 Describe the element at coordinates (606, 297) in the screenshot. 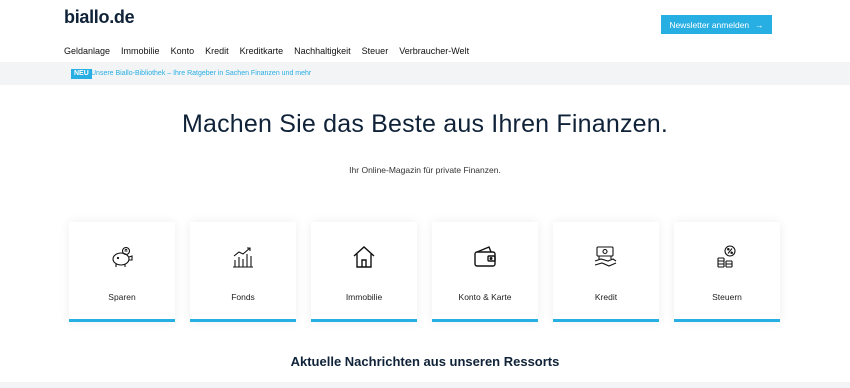

I see `category-label: Kredit` at that location.